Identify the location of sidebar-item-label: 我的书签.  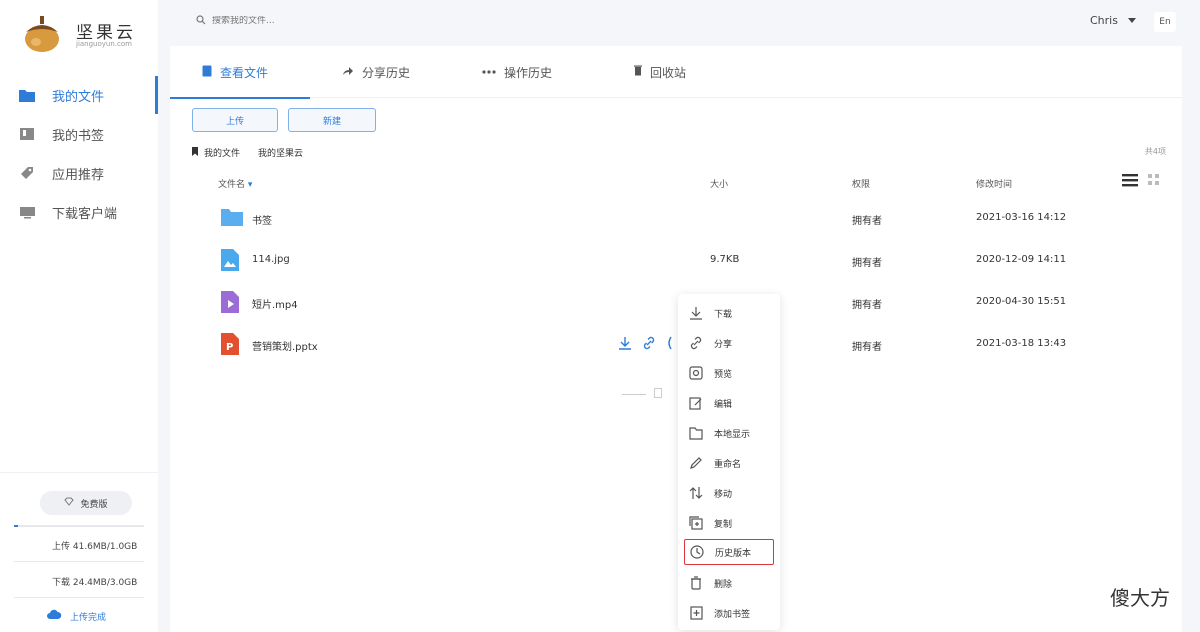
(78, 136).